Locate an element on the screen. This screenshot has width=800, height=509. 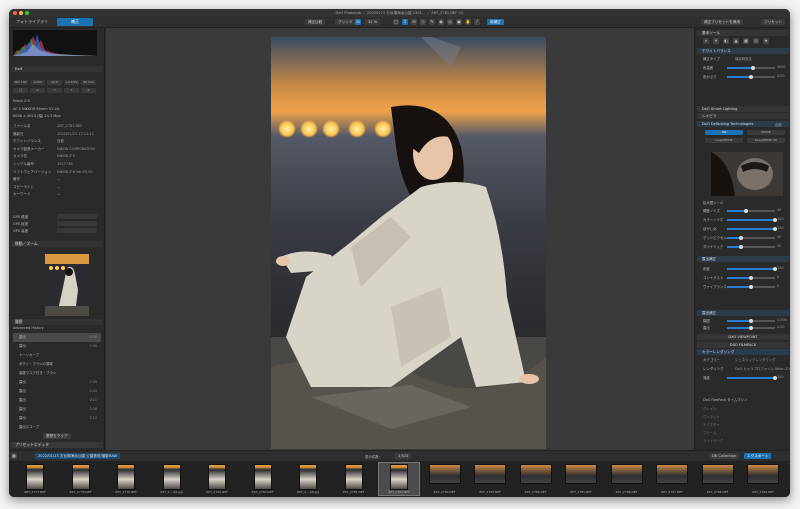
denoise-option: DeepPRIME XD is located at coordinates (766, 140).